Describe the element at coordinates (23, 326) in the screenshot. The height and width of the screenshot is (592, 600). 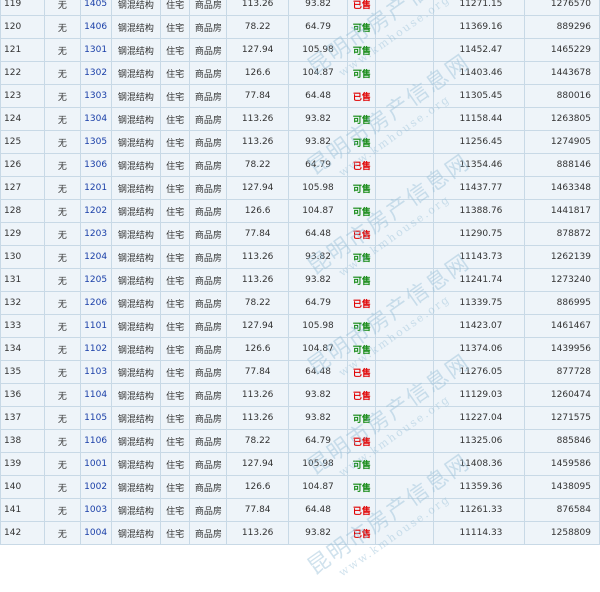
I see `row-number-cell: 133` at that location.